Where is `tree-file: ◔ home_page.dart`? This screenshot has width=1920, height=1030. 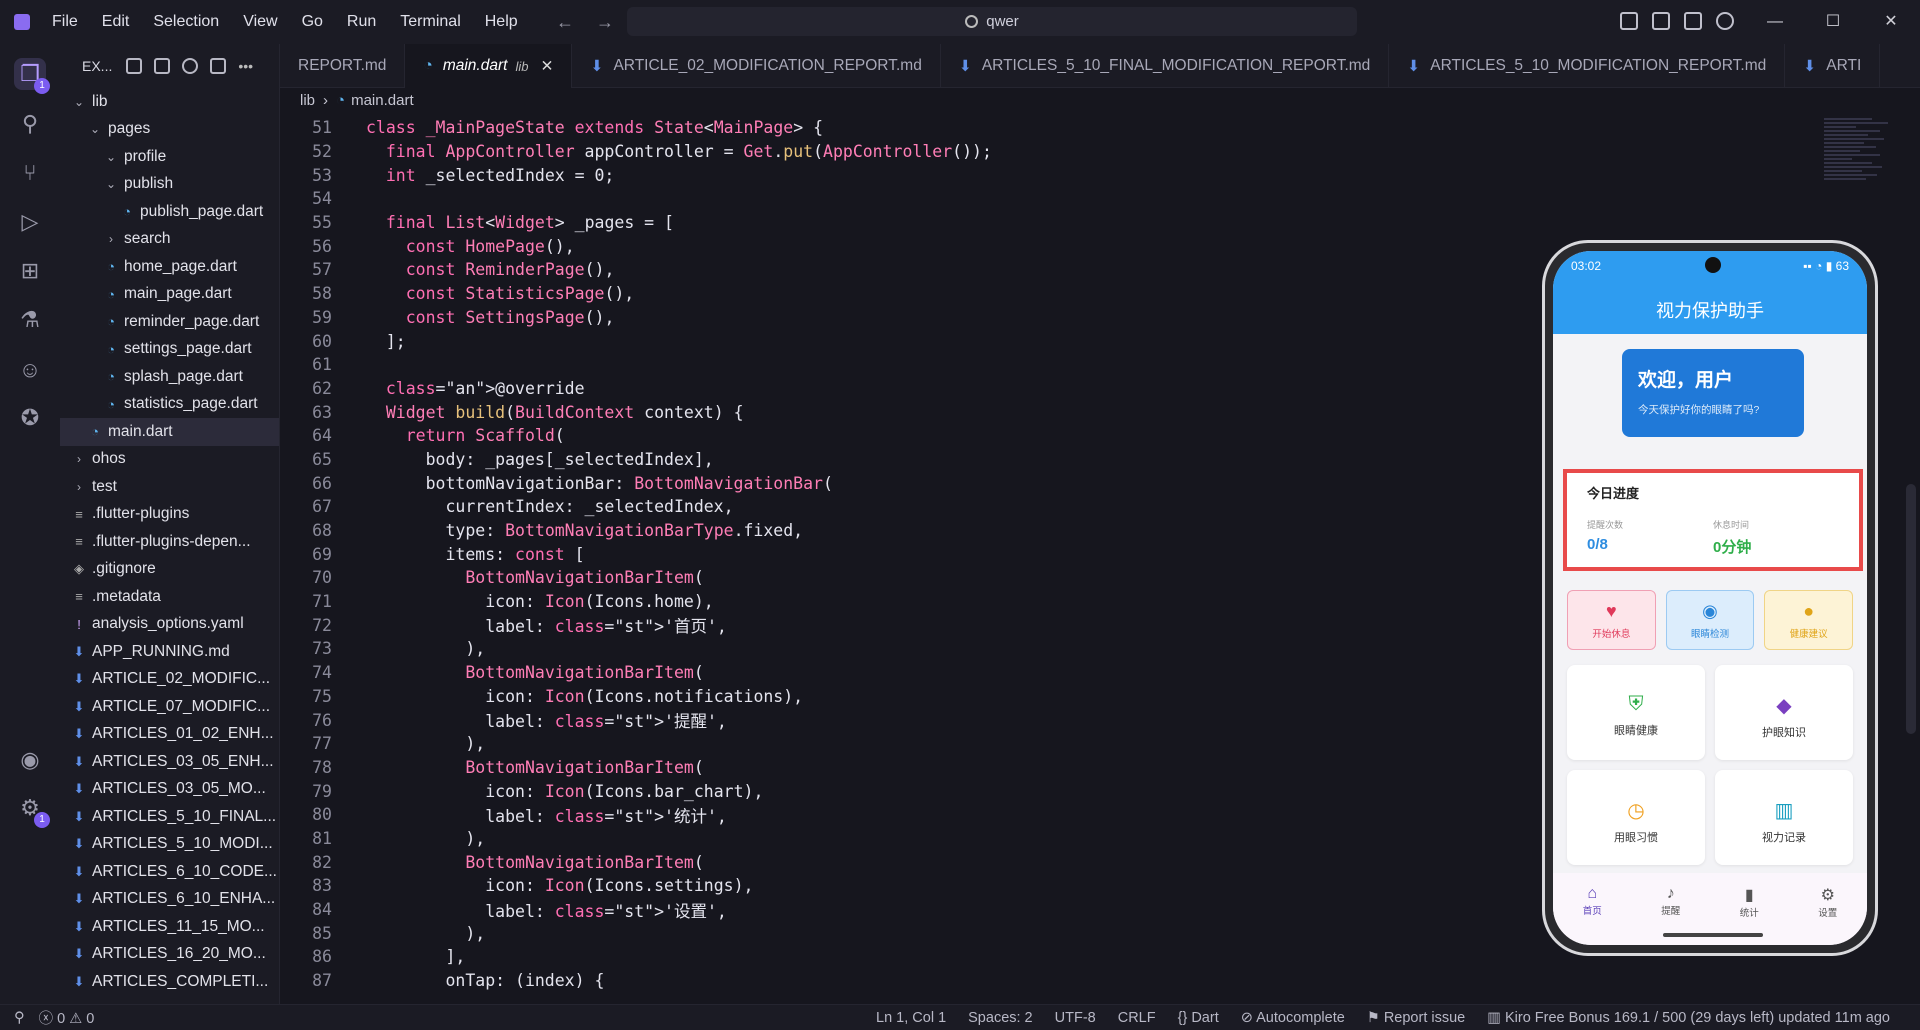
tree-file: ◔ home_page.dart is located at coordinates (169, 267).